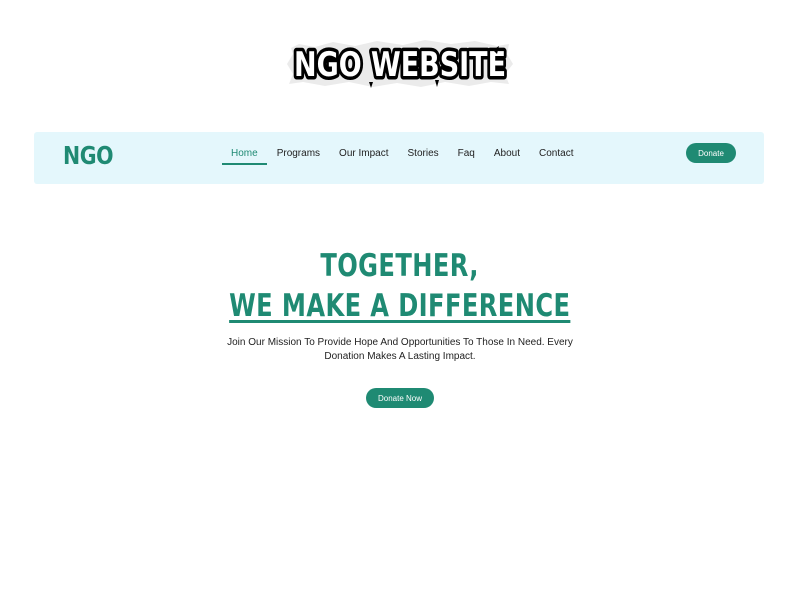 This screenshot has height=600, width=800. I want to click on nav-link-home: Home, so click(244, 155).